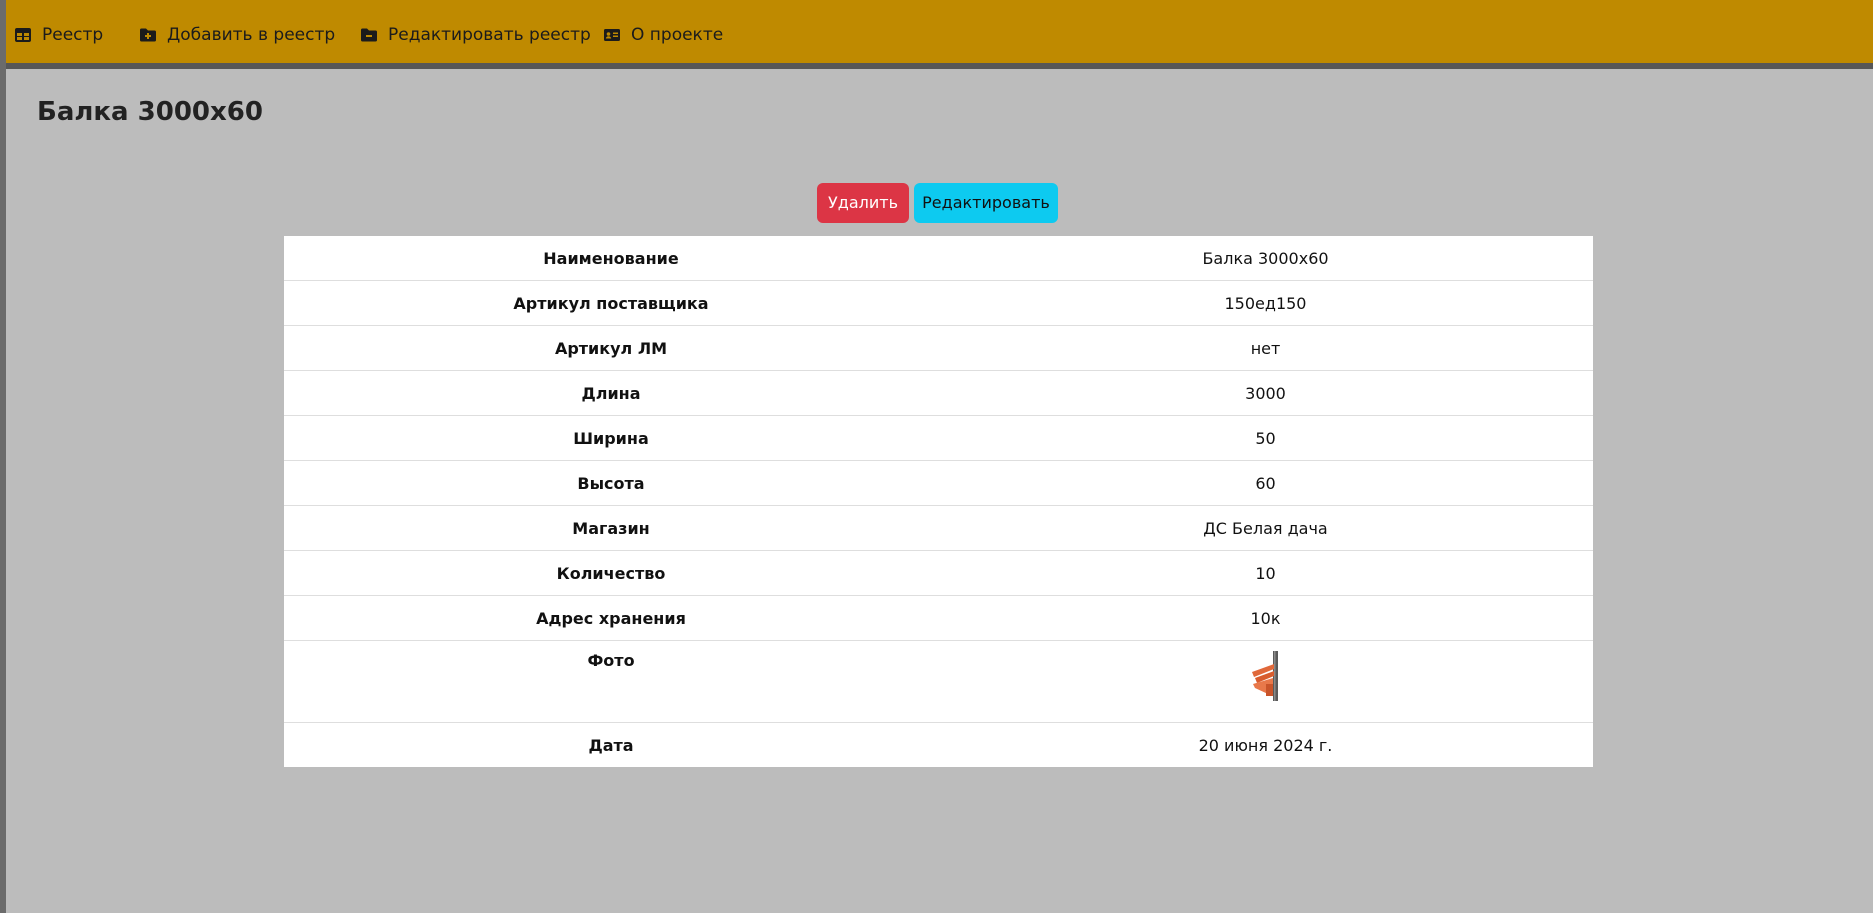 This screenshot has height=913, width=1873. I want to click on nav-item-label: Реестр, so click(73, 35).